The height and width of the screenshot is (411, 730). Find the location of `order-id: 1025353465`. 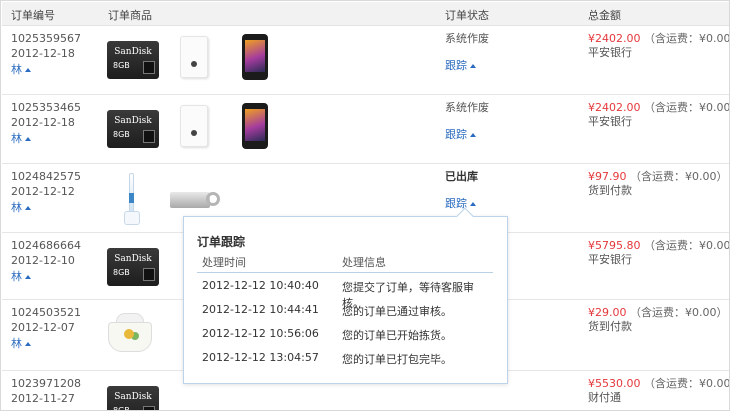

order-id: 1025353465 is located at coordinates (46, 108).